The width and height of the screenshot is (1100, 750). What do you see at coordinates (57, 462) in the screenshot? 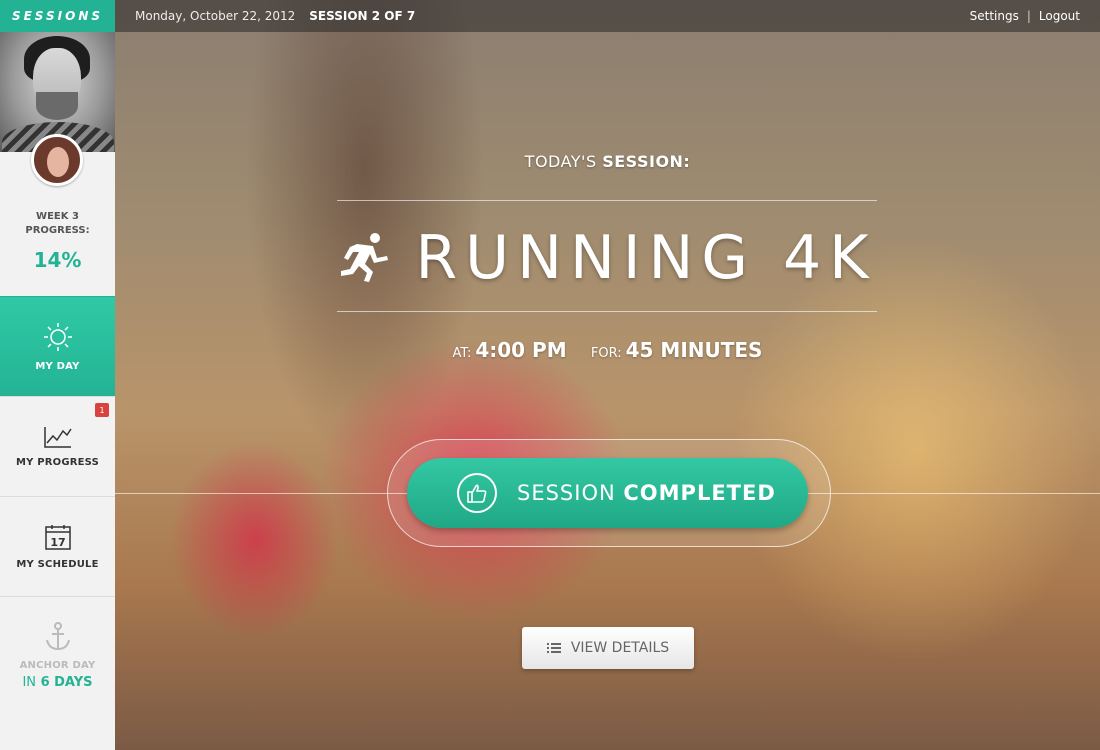
I see `nav-my-progress-label: MY PROGRESS` at bounding box center [57, 462].